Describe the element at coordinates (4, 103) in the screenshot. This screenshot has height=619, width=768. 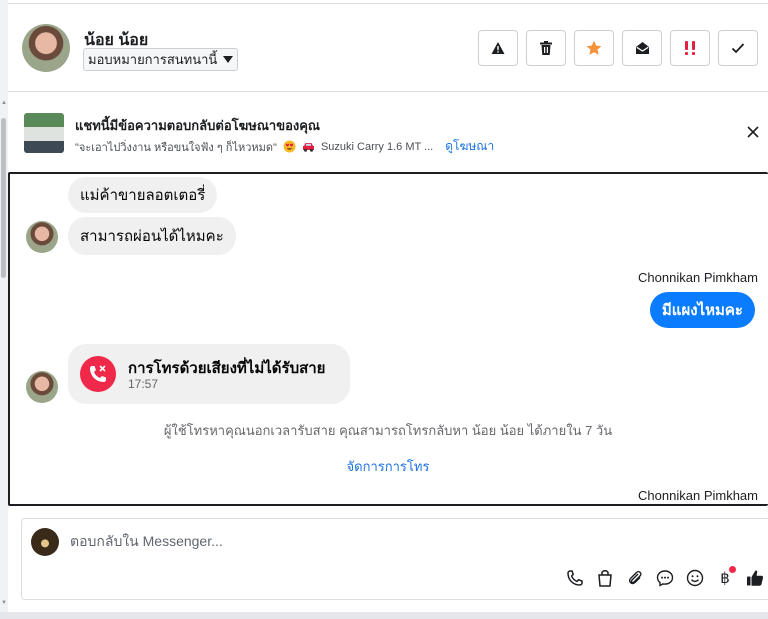
I see `scroll-up-arrow-icon: ▲` at that location.